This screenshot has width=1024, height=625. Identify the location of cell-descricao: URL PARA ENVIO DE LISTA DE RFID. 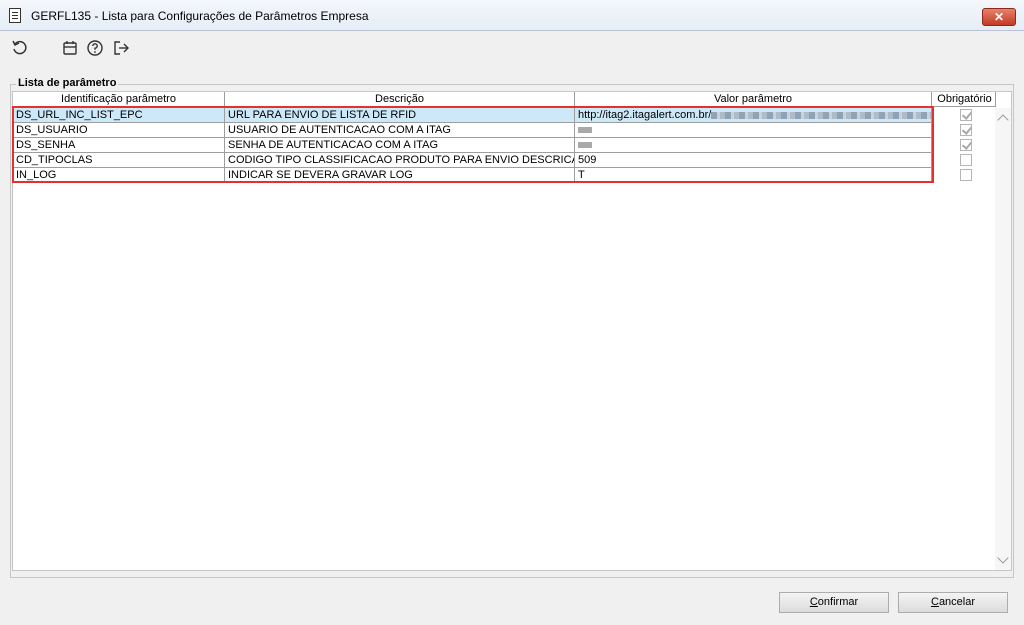
(400, 115).